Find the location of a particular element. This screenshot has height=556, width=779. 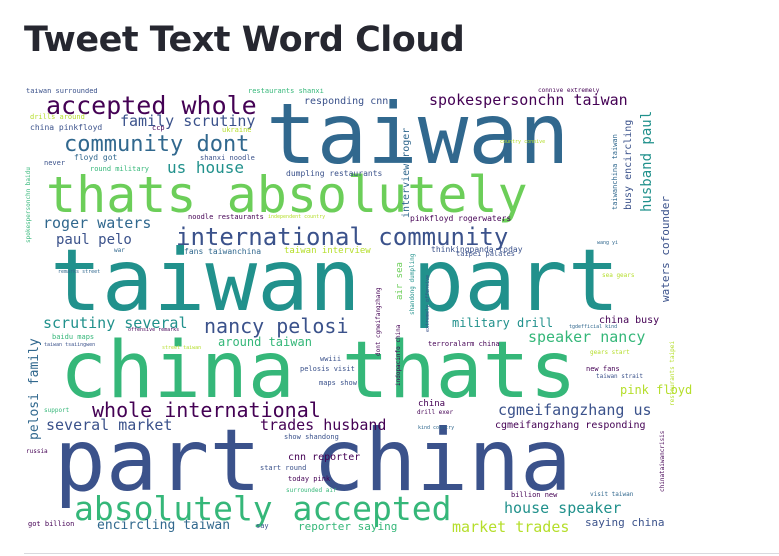

cloud-word: interview roger is located at coordinates (406, 172).